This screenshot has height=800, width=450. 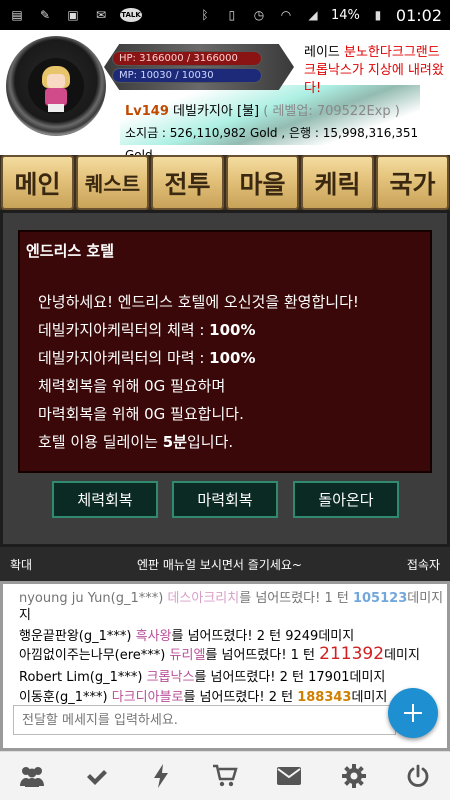 I want to click on chat-notice: 엔판 매뉴얼 보시면서 즐기세요~, so click(x=219, y=564).